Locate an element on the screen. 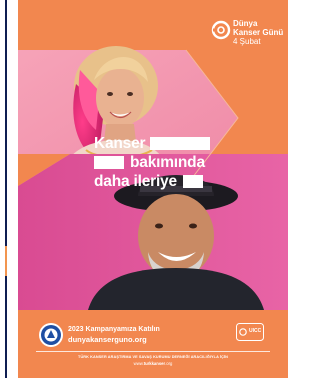 Image resolution: width=320 pixels, height=378 pixels. campaign-headline: Kanser bakımında daha ileriye is located at coordinates (189, 162).